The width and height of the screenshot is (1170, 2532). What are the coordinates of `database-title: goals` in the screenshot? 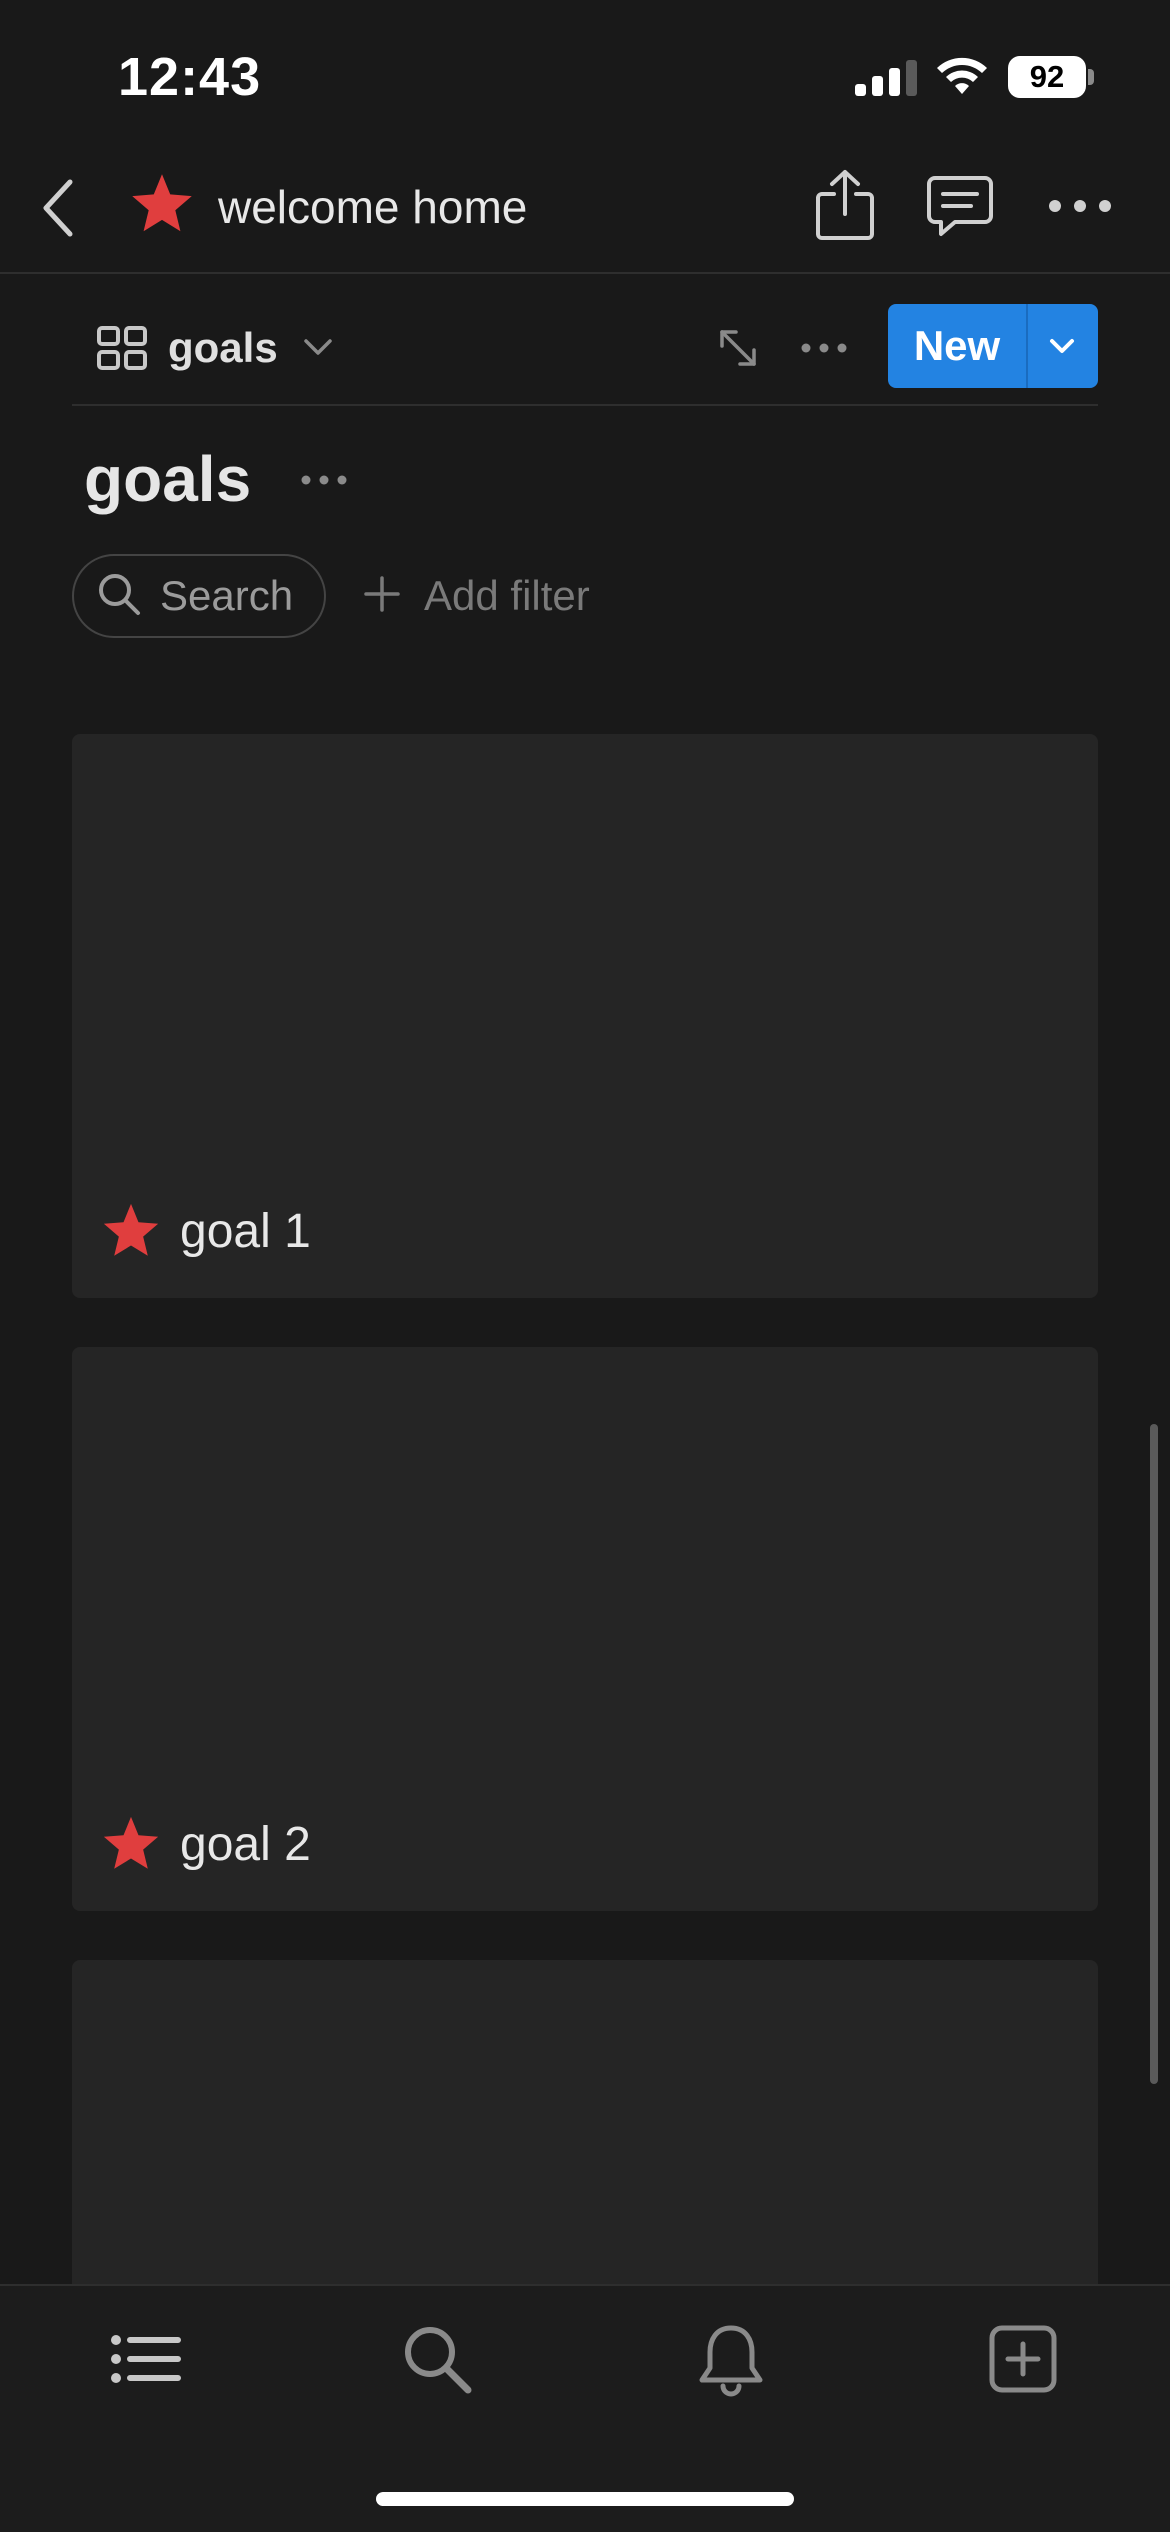 It's located at (167, 479).